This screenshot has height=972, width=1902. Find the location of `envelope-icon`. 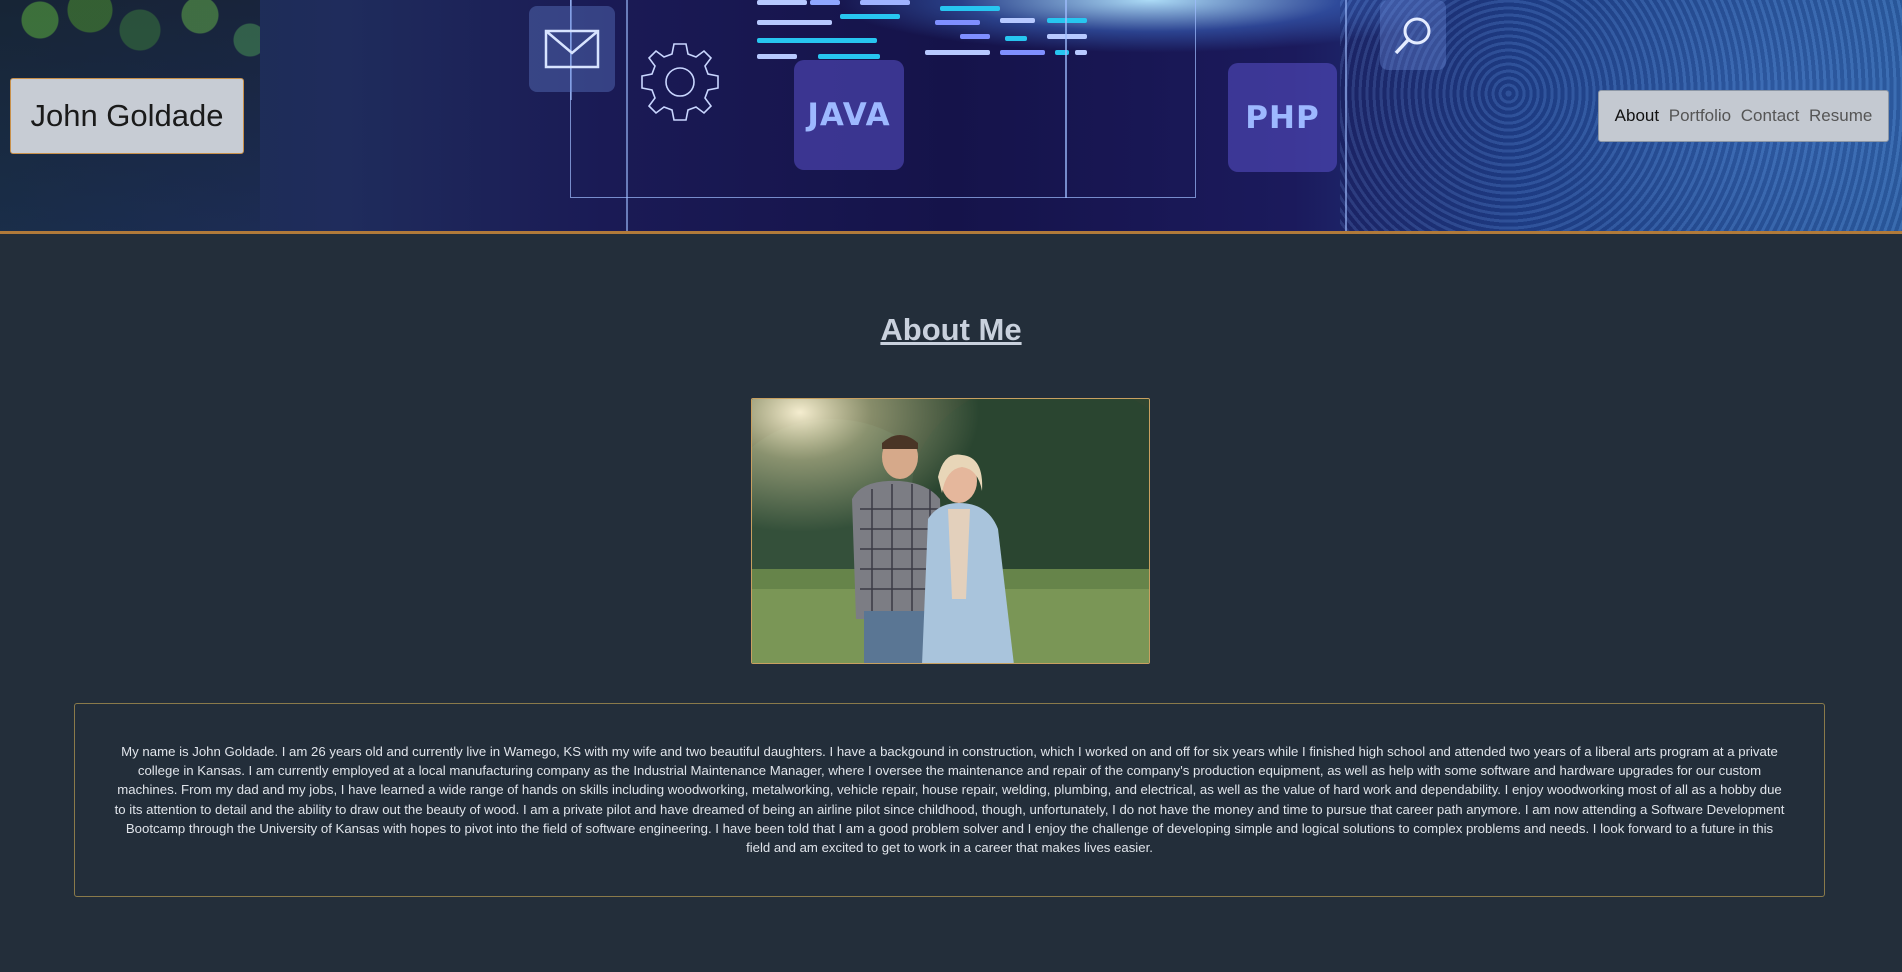

envelope-icon is located at coordinates (572, 49).